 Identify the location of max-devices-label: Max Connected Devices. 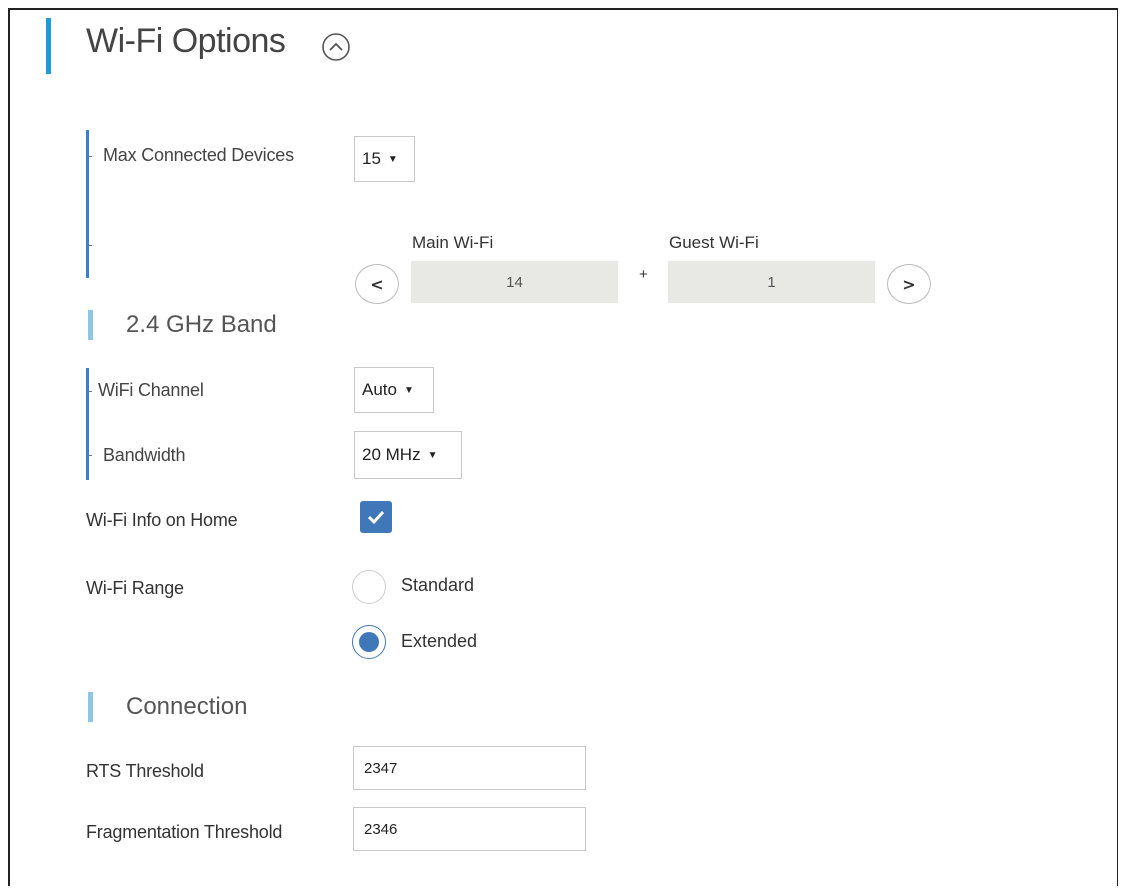
(198, 155).